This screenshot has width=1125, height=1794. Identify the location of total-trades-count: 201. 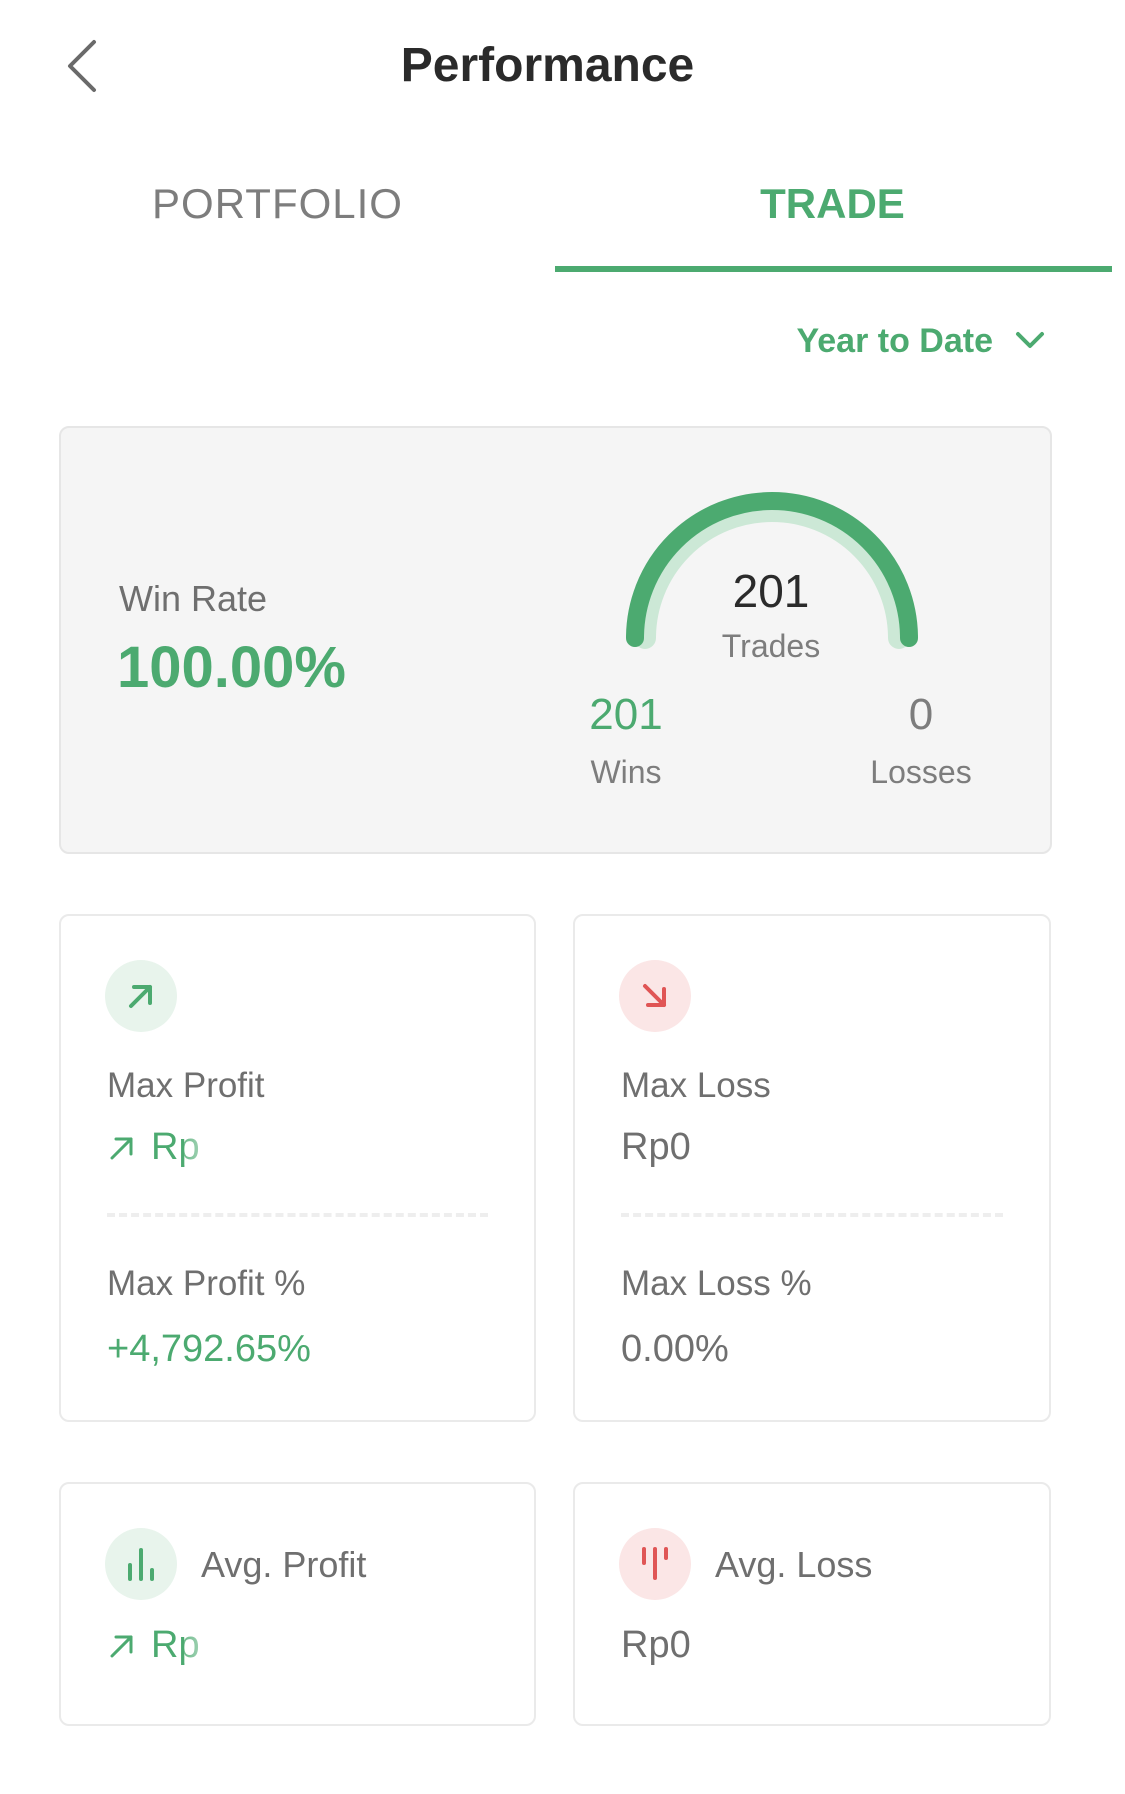
(771, 591).